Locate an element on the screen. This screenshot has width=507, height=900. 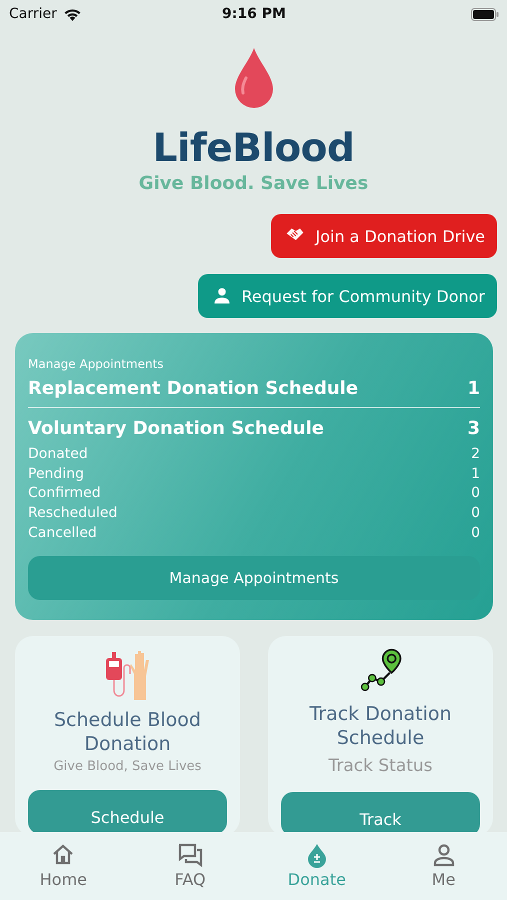
card-title: Schedule Blood Donation is located at coordinates (127, 732).